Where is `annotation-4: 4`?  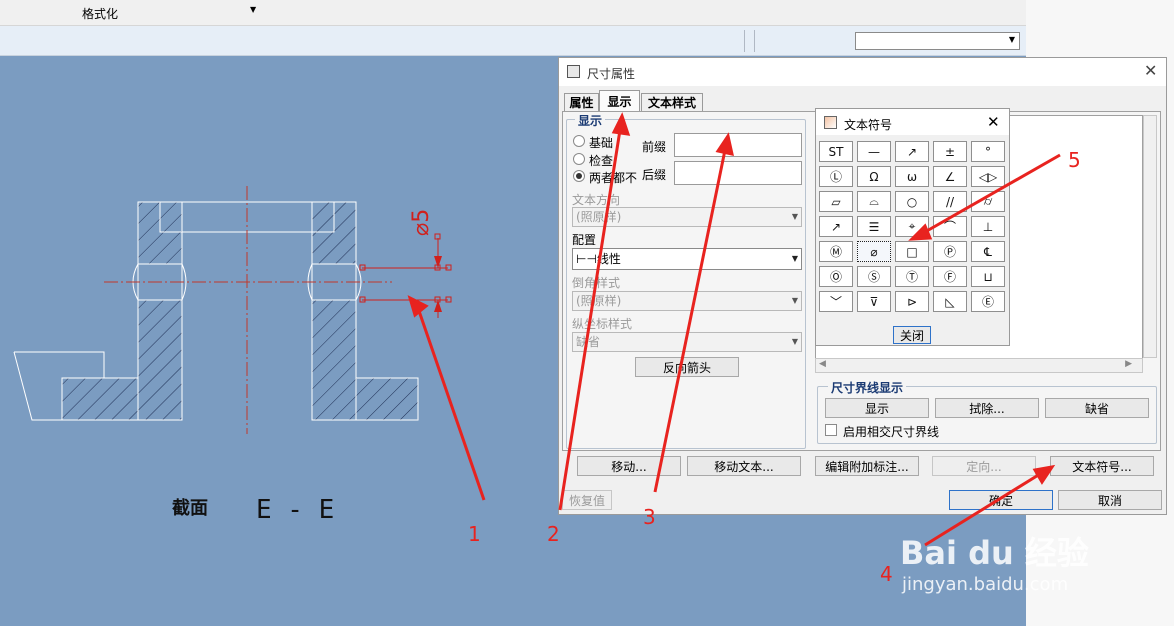
annotation-4: 4 is located at coordinates (886, 574).